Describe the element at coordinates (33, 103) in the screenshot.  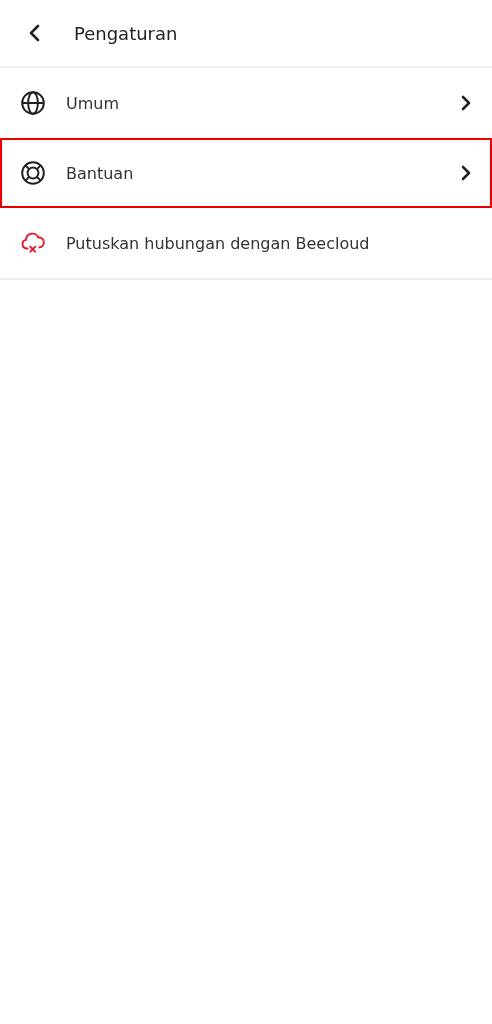
I see `globe-icon` at that location.